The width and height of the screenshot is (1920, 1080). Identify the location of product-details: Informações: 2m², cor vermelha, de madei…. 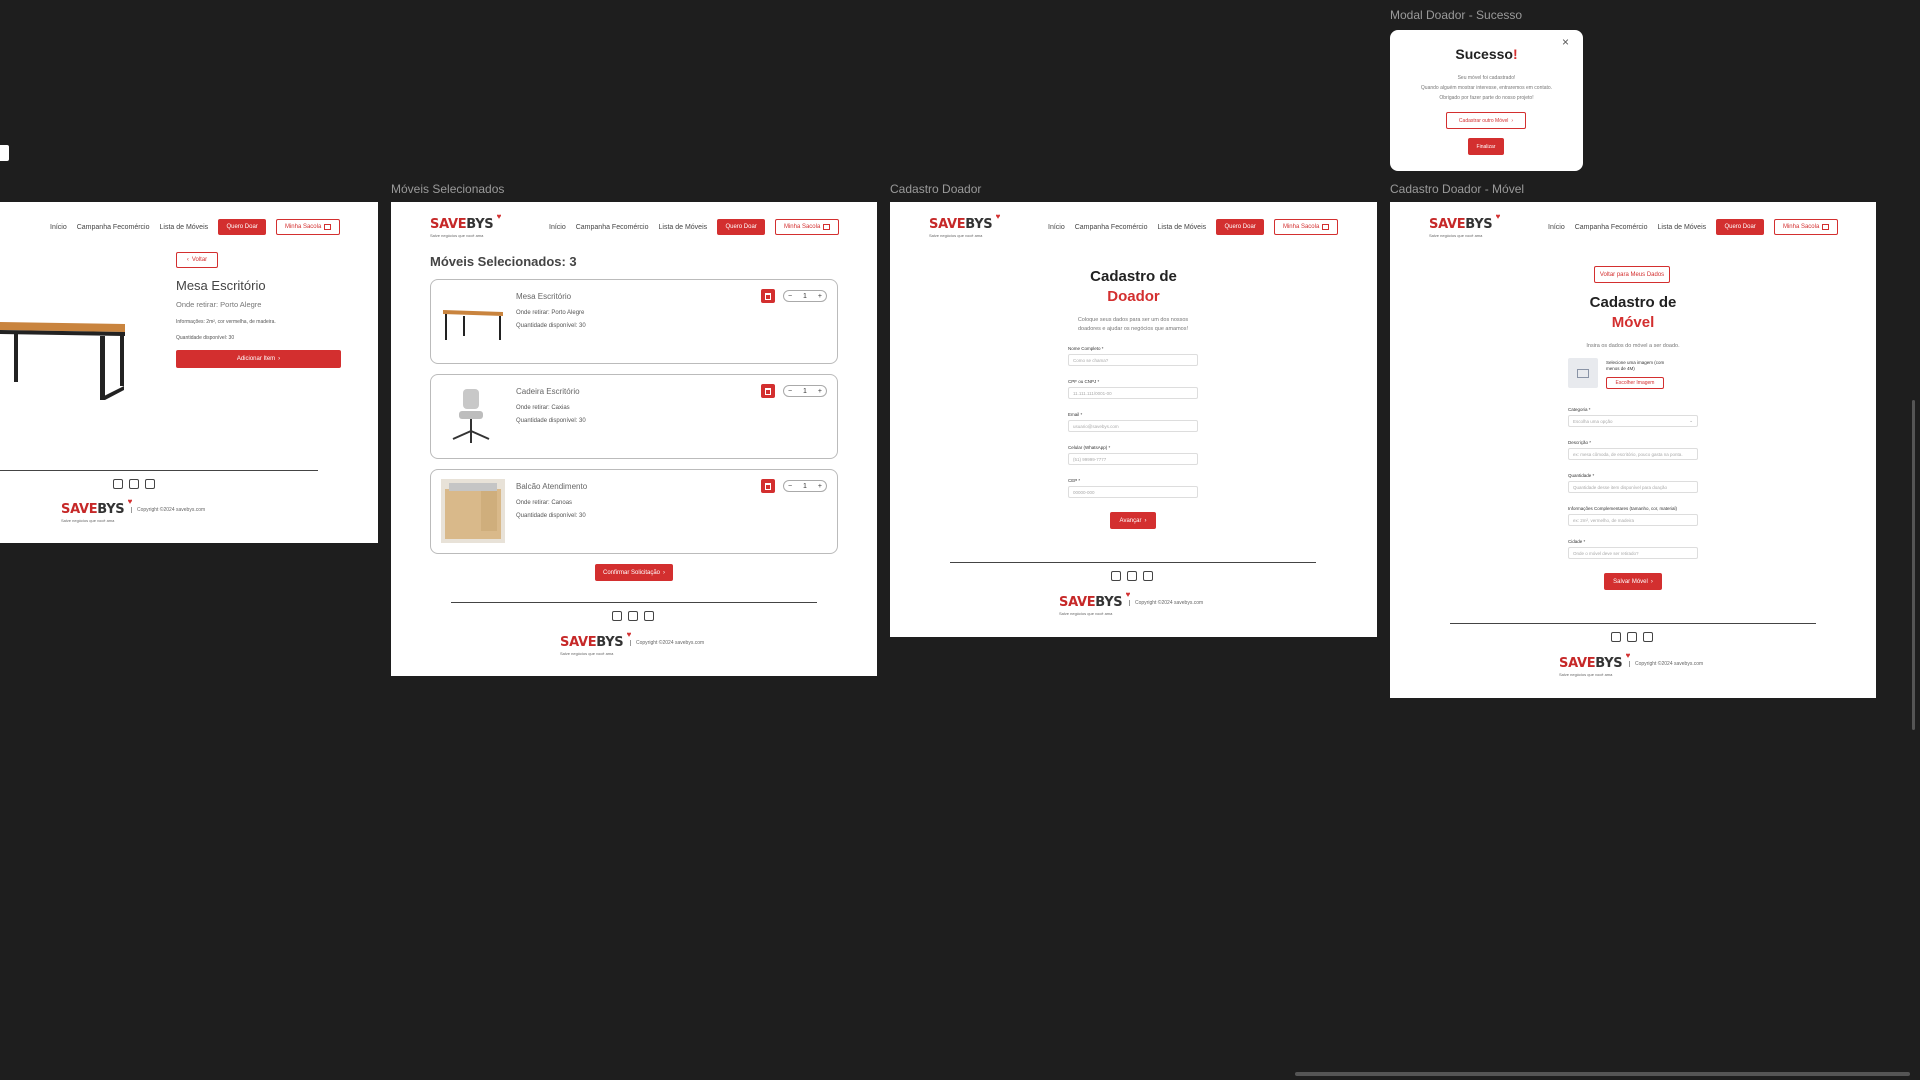
(226, 322).